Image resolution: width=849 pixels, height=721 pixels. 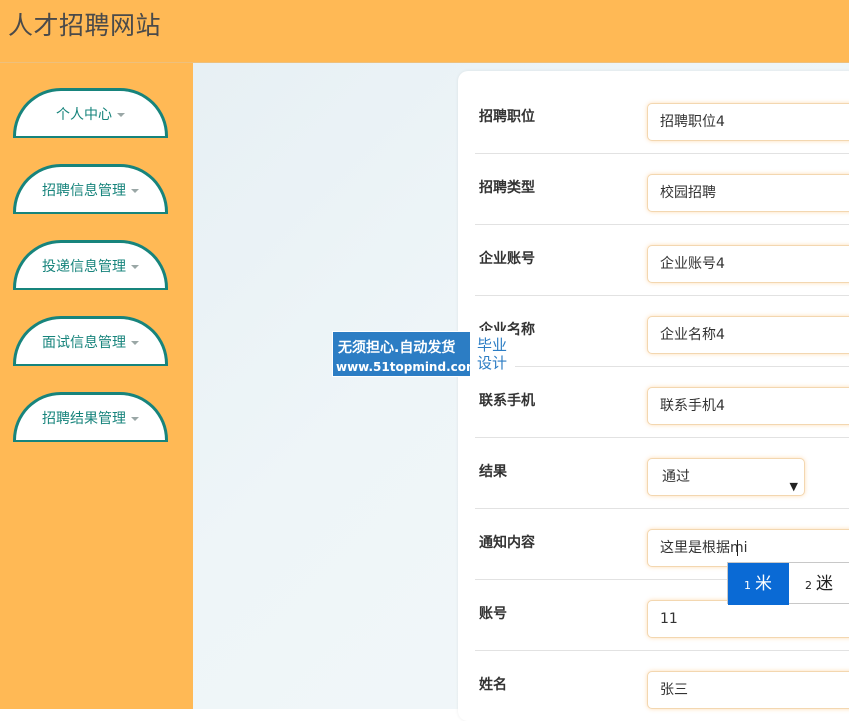 I want to click on chevron-down-icon: ▼, so click(x=793, y=486).